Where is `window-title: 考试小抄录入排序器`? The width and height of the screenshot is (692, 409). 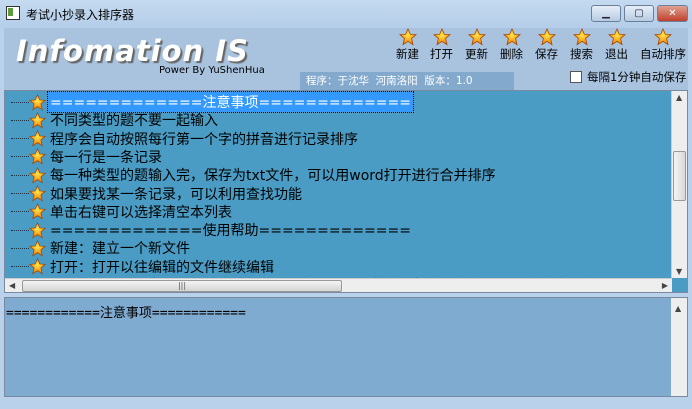
window-title: 考试小抄录入排序器 is located at coordinates (80, 15).